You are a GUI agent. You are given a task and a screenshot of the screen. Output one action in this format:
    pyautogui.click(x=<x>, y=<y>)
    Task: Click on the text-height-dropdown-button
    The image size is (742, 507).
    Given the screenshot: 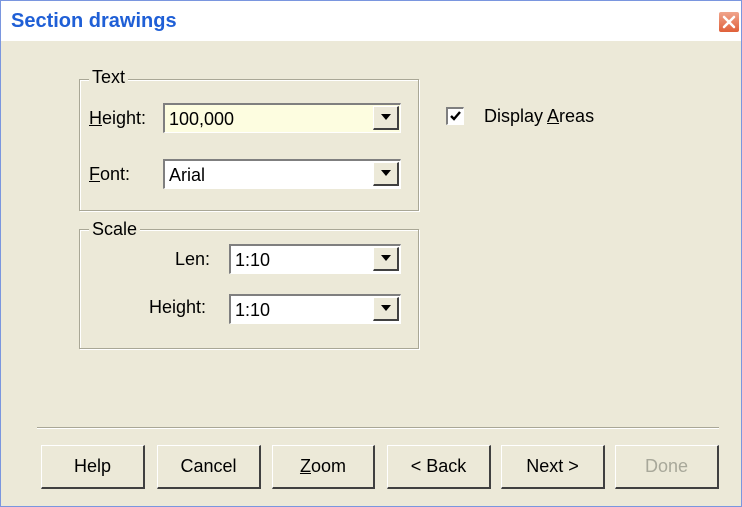 What is the action you would take?
    pyautogui.click(x=386, y=118)
    